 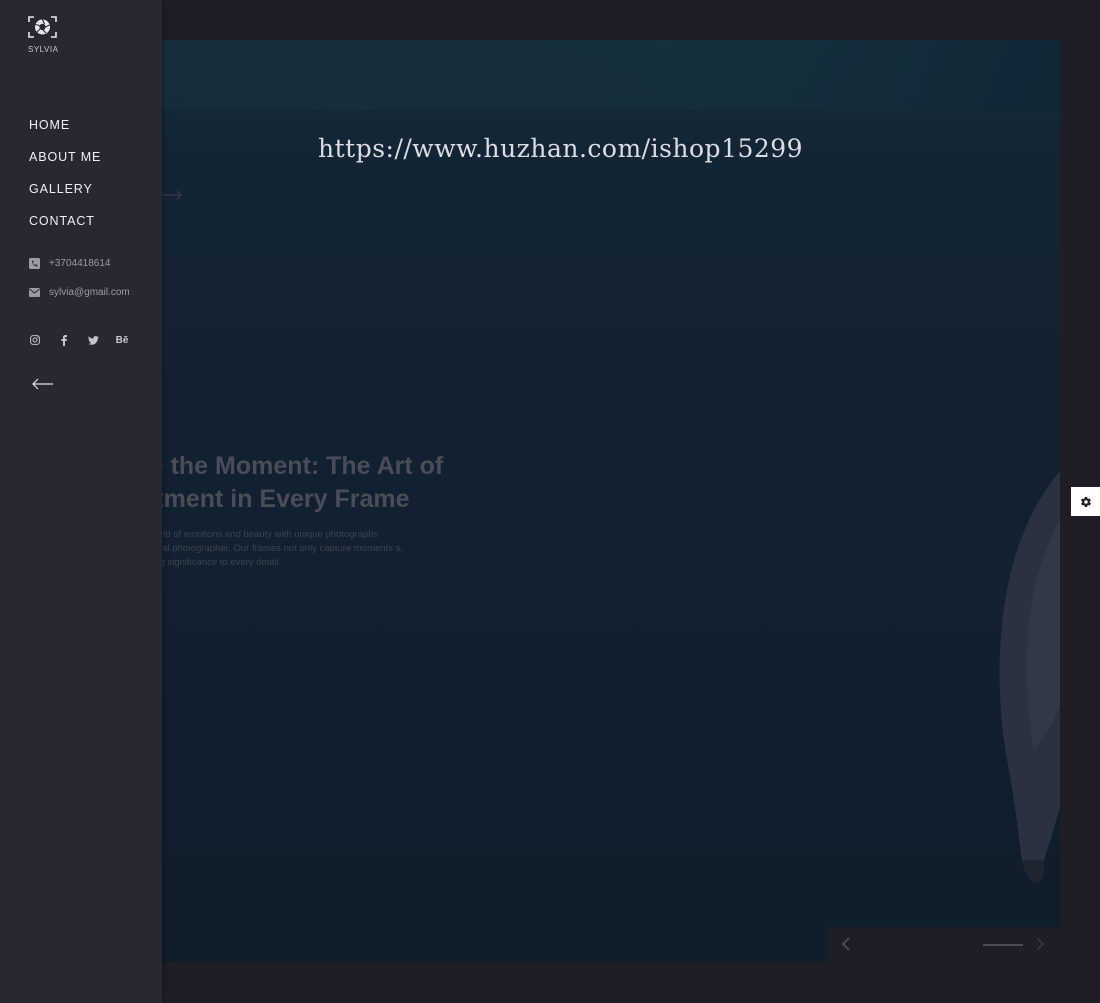 I want to click on email-address: sylvia@gmail.com, so click(x=89, y=292).